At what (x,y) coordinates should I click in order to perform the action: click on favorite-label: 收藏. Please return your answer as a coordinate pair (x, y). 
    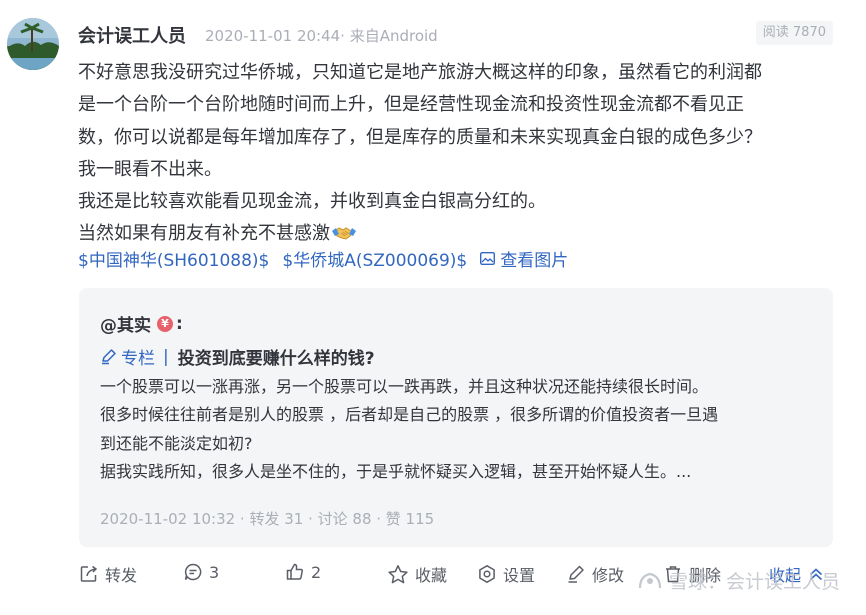
    Looking at the image, I should click on (431, 575).